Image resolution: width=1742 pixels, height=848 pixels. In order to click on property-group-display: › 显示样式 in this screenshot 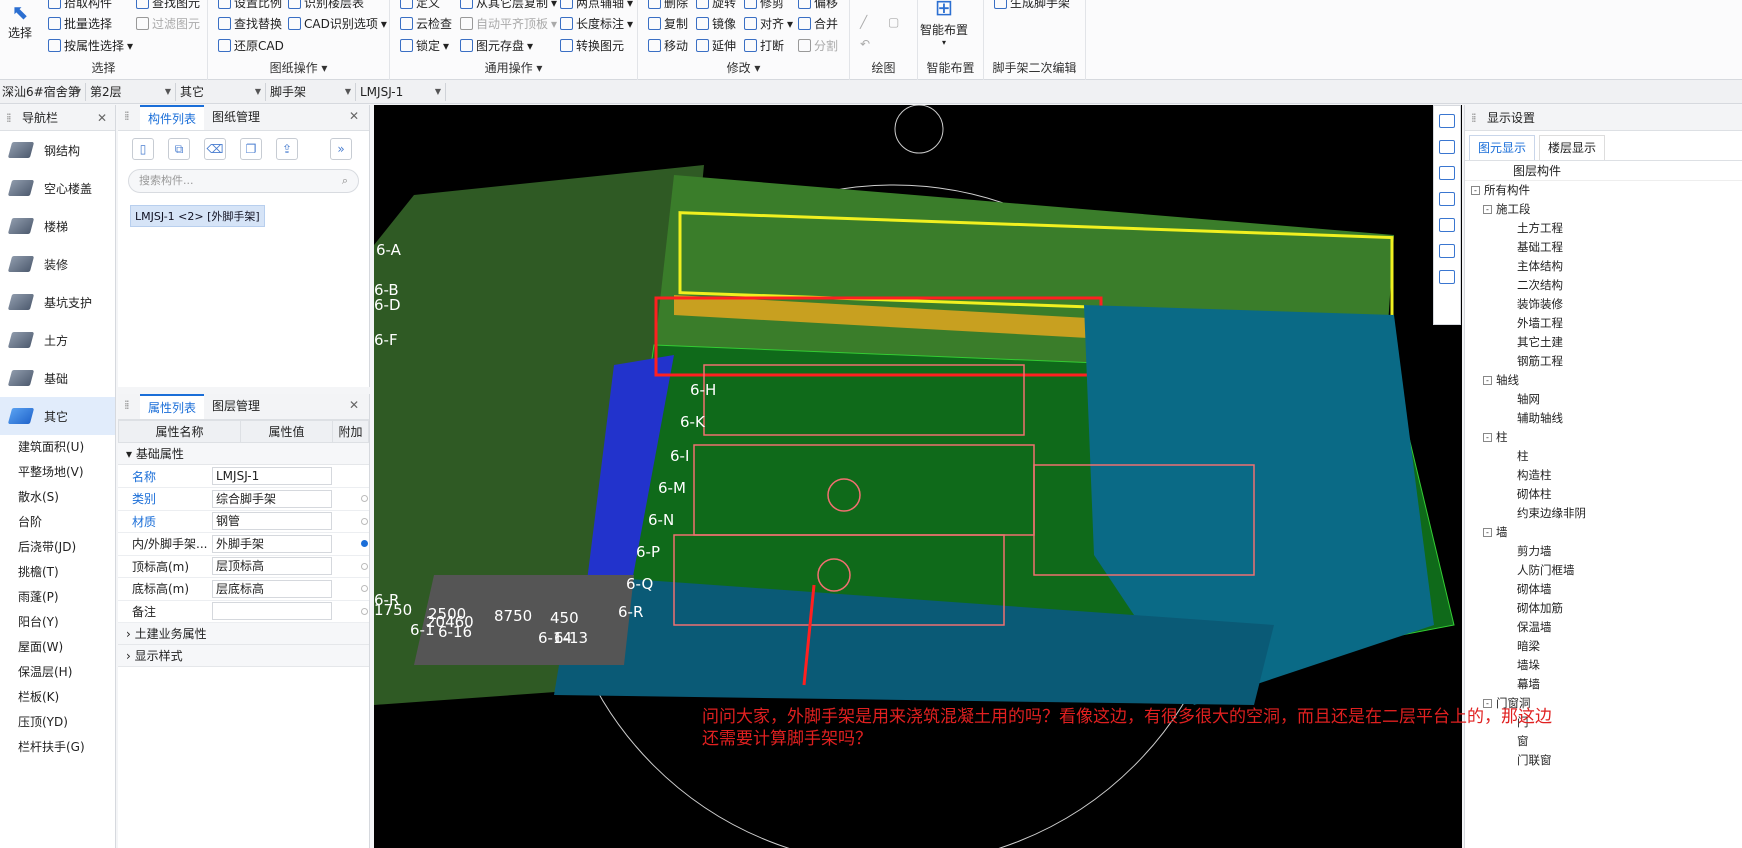, I will do `click(243, 656)`.